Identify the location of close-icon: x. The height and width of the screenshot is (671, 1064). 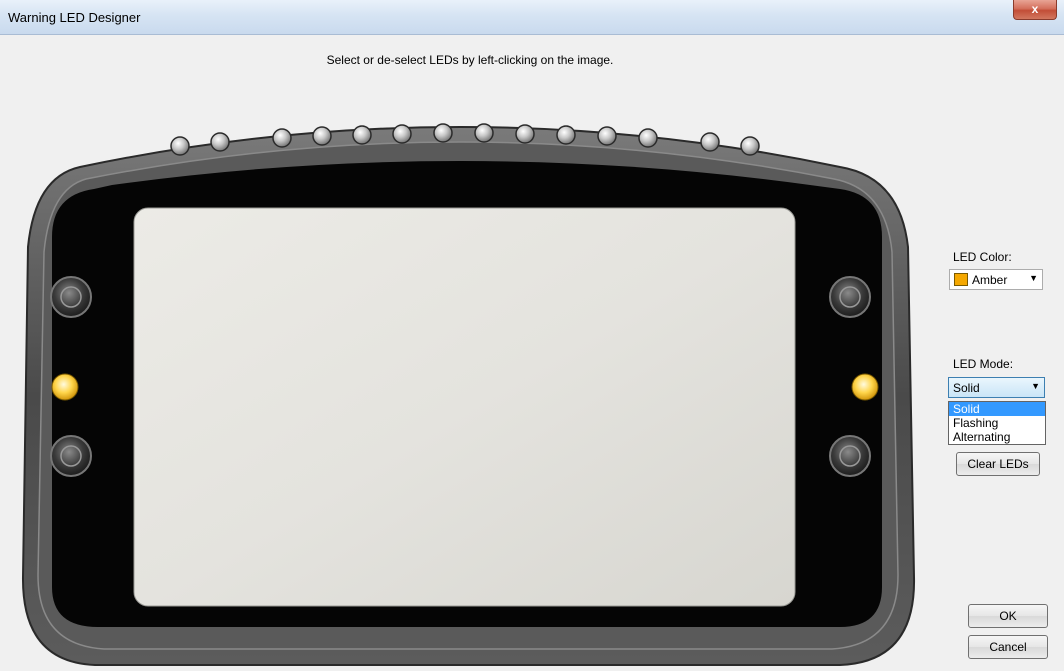
(1035, 9).